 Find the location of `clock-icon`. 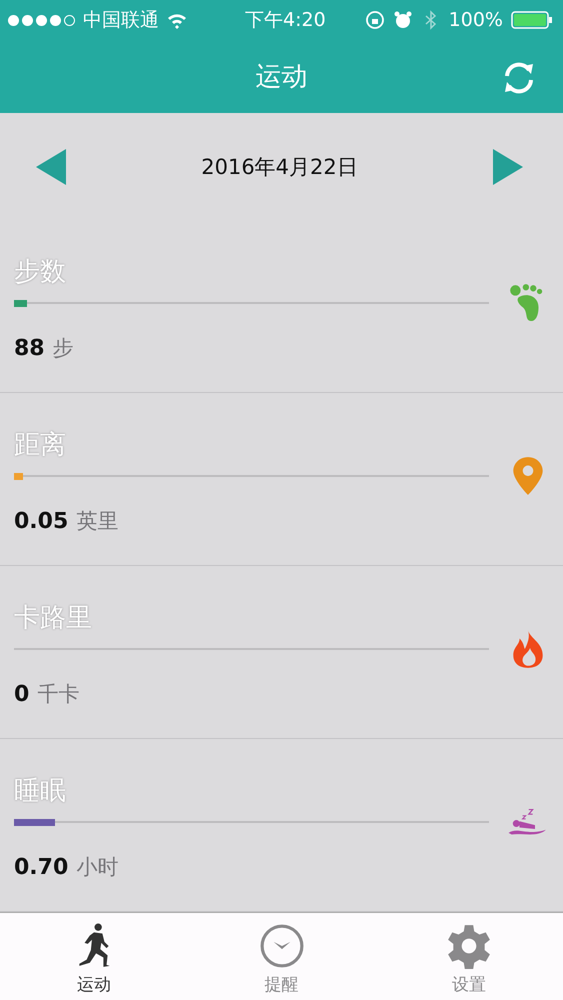

clock-icon is located at coordinates (281, 946).